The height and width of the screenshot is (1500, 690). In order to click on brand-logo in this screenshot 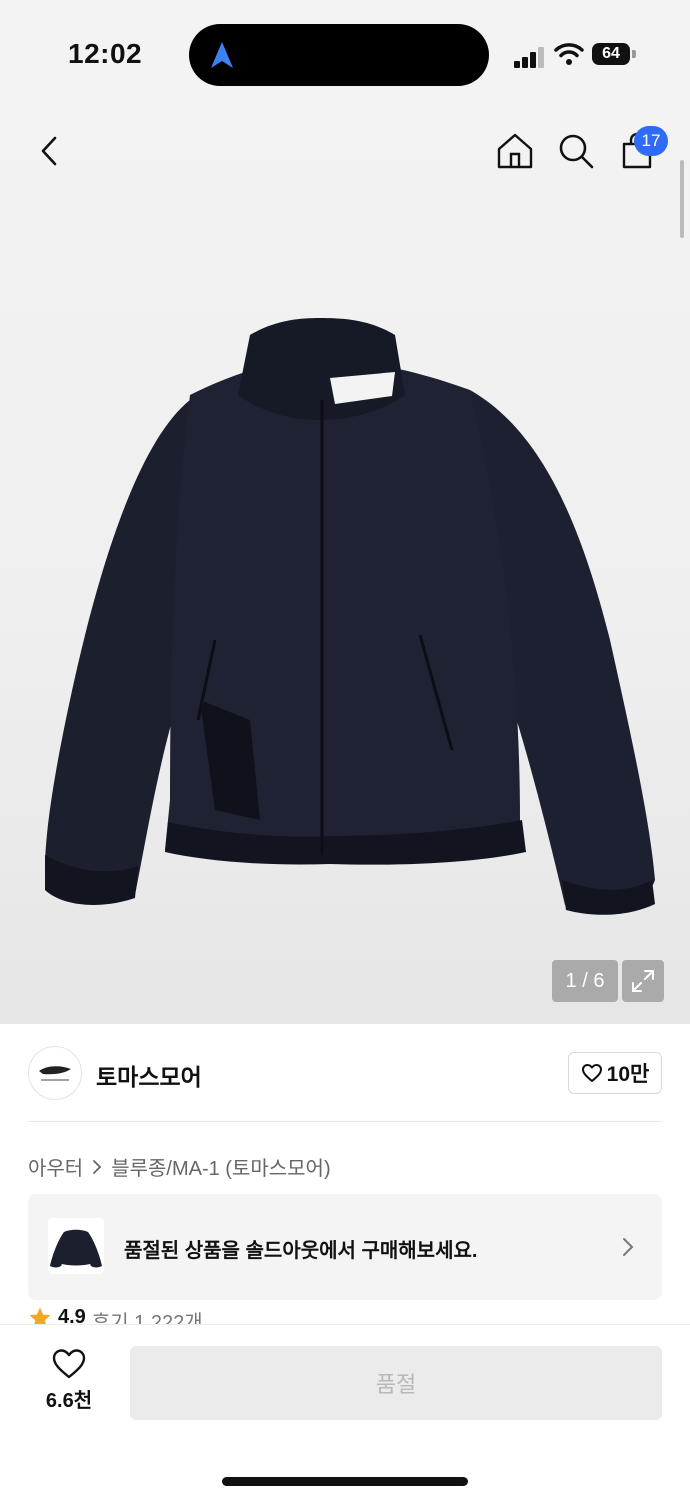, I will do `click(55, 1073)`.